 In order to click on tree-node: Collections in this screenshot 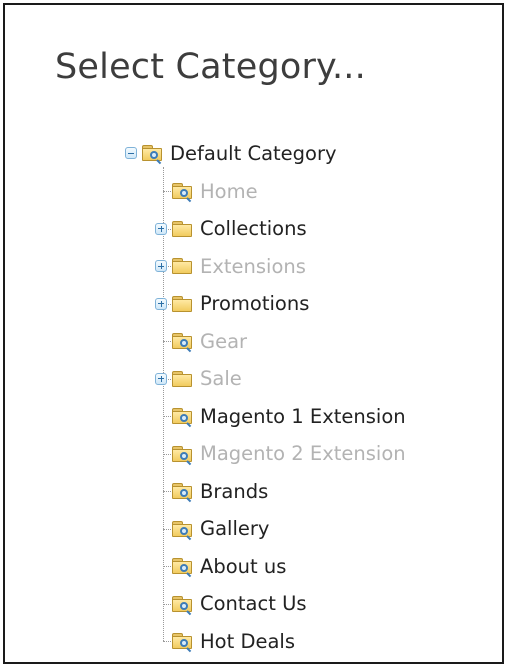, I will do `click(231, 229)`.